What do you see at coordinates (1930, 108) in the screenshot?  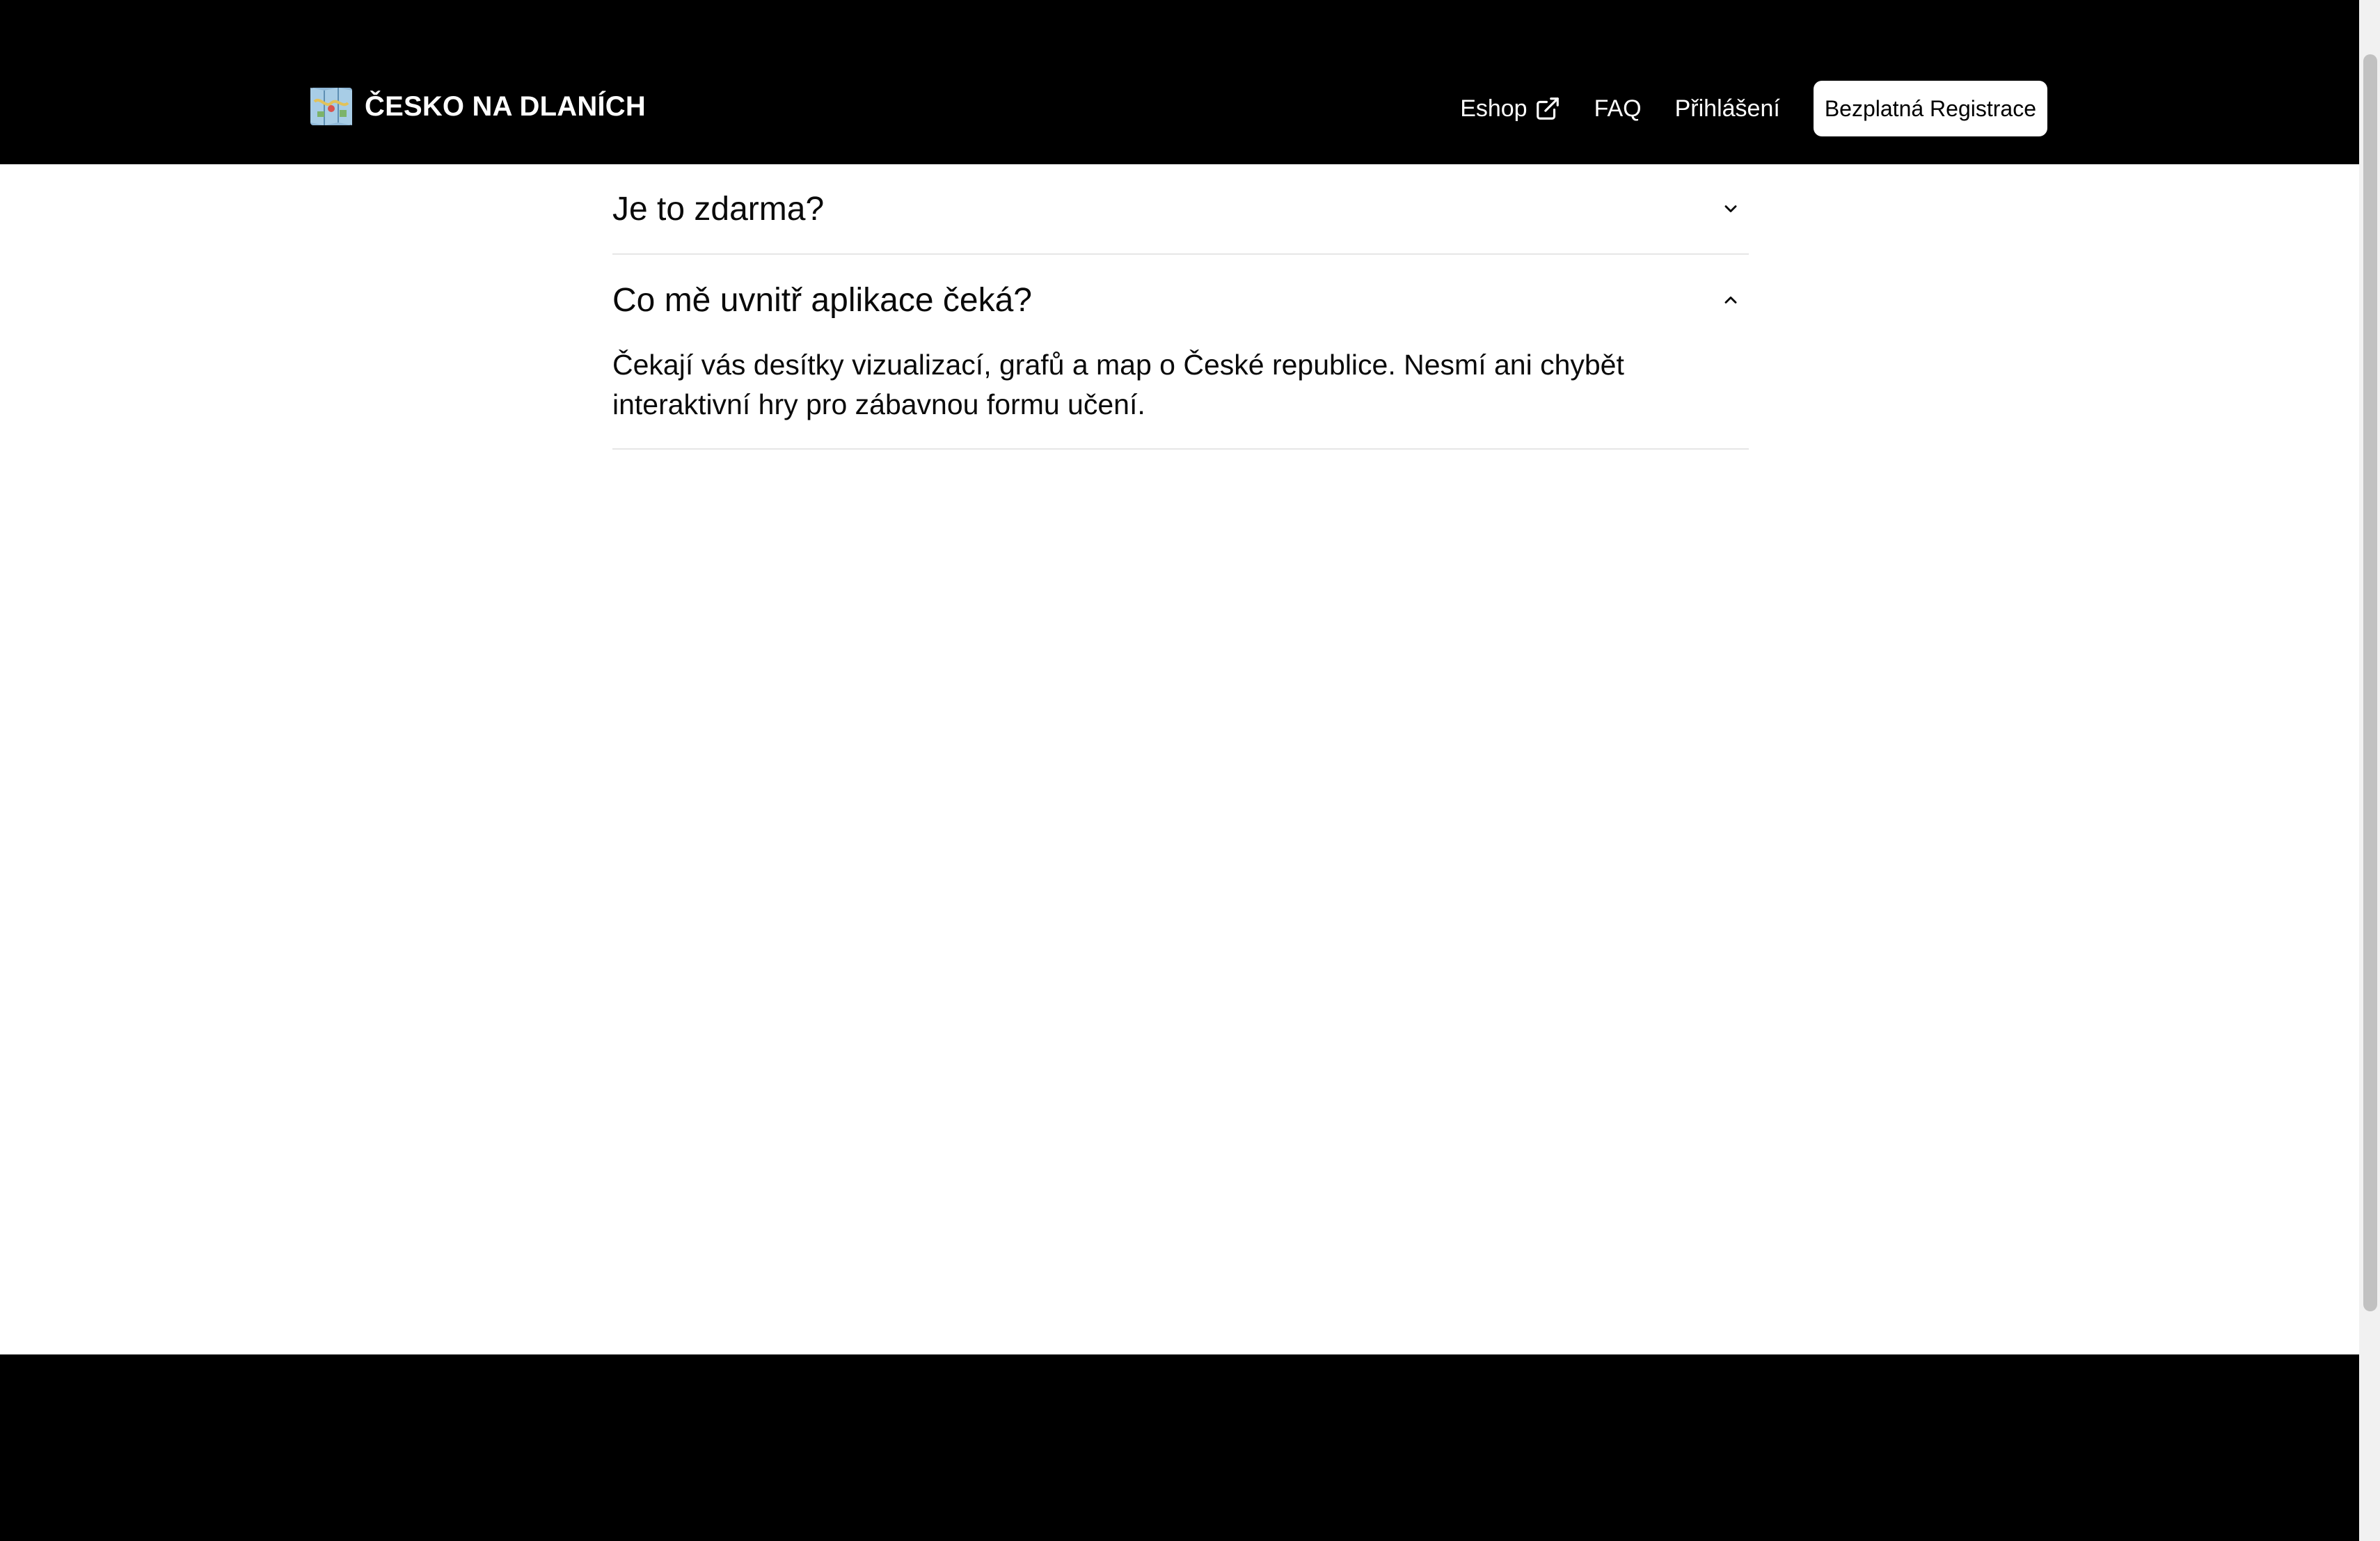 I see `register-button: Bezplatná Registrace` at bounding box center [1930, 108].